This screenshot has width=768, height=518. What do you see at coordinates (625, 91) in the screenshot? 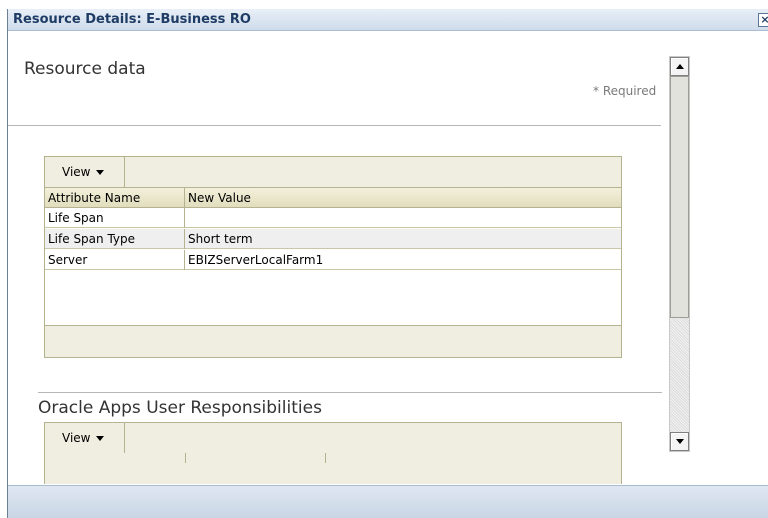
I see `required-note: * Required` at bounding box center [625, 91].